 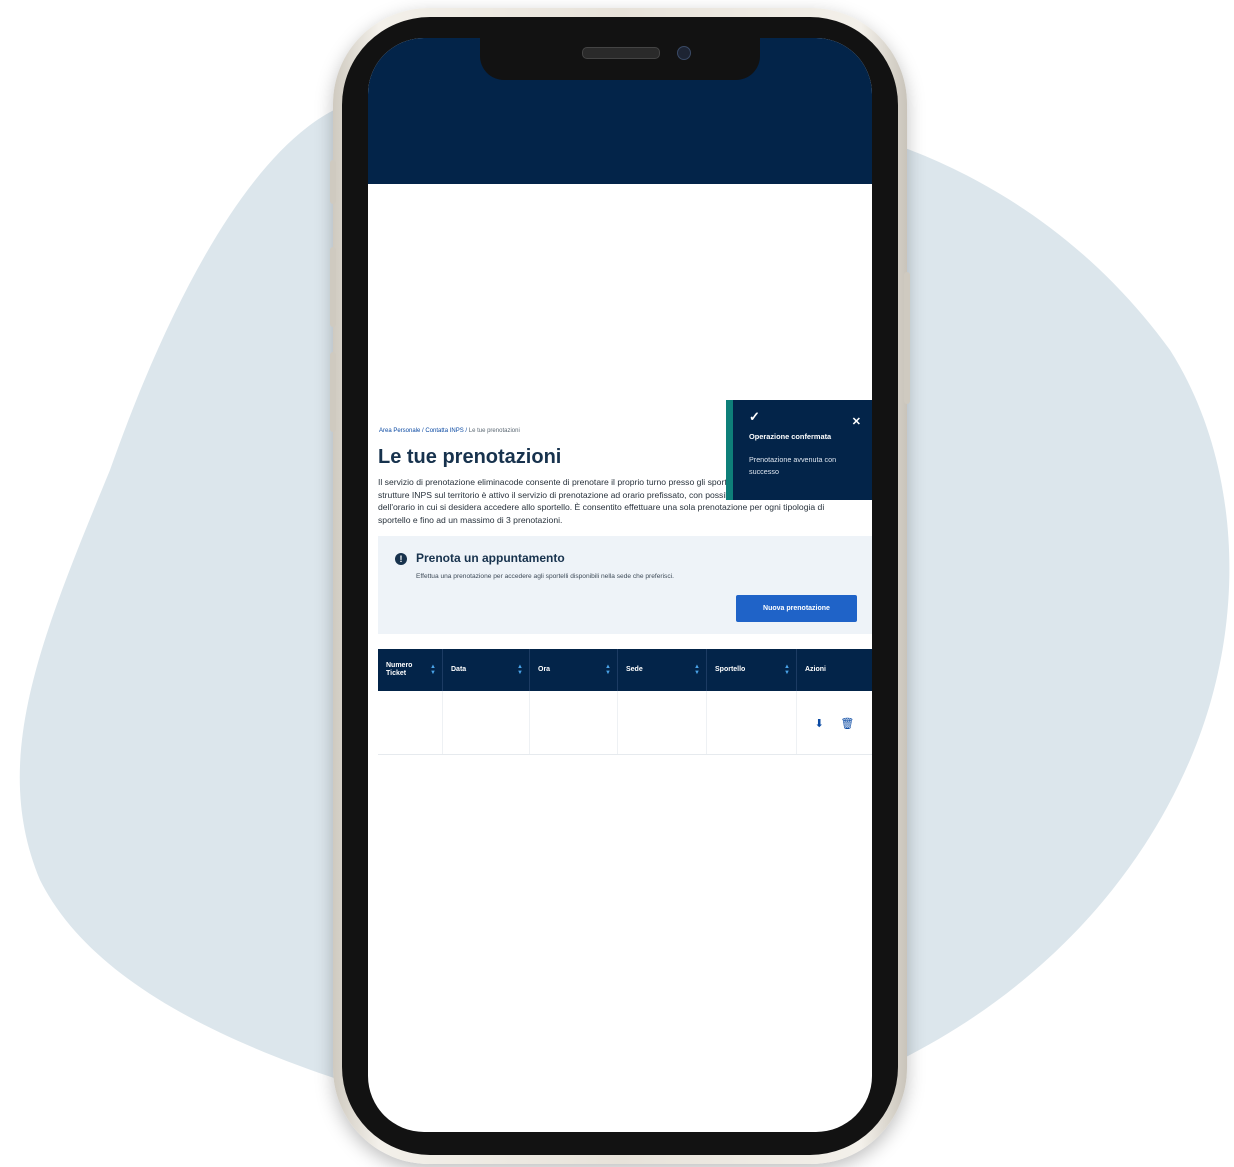 What do you see at coordinates (573, 670) in the screenshot?
I see `column-header-ora: Ora ▲ ▼` at bounding box center [573, 670].